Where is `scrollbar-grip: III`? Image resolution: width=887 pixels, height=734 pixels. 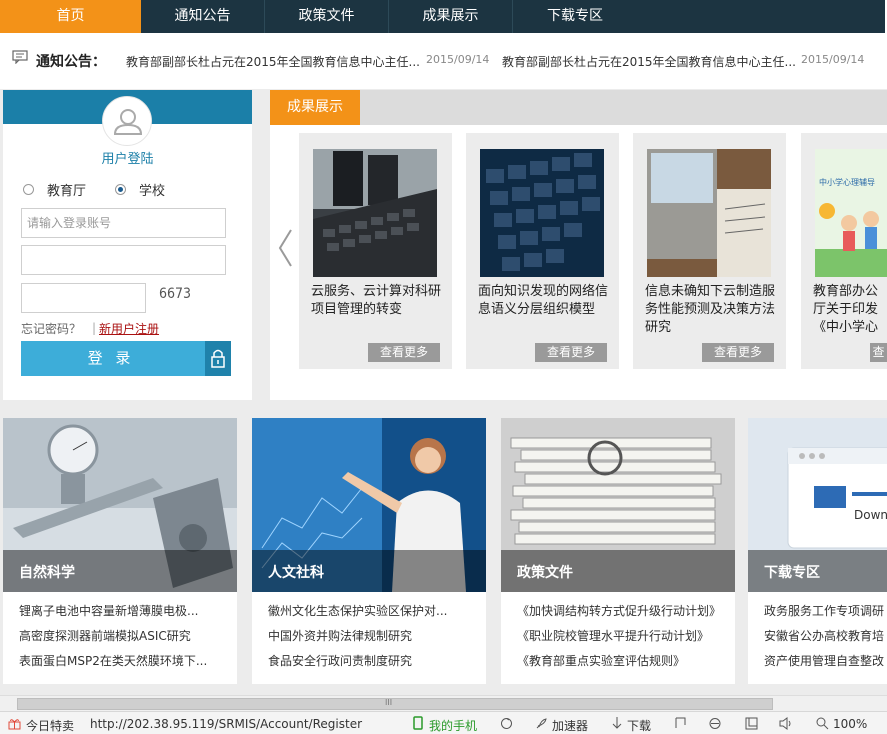 scrollbar-grip: III is located at coordinates (389, 702).